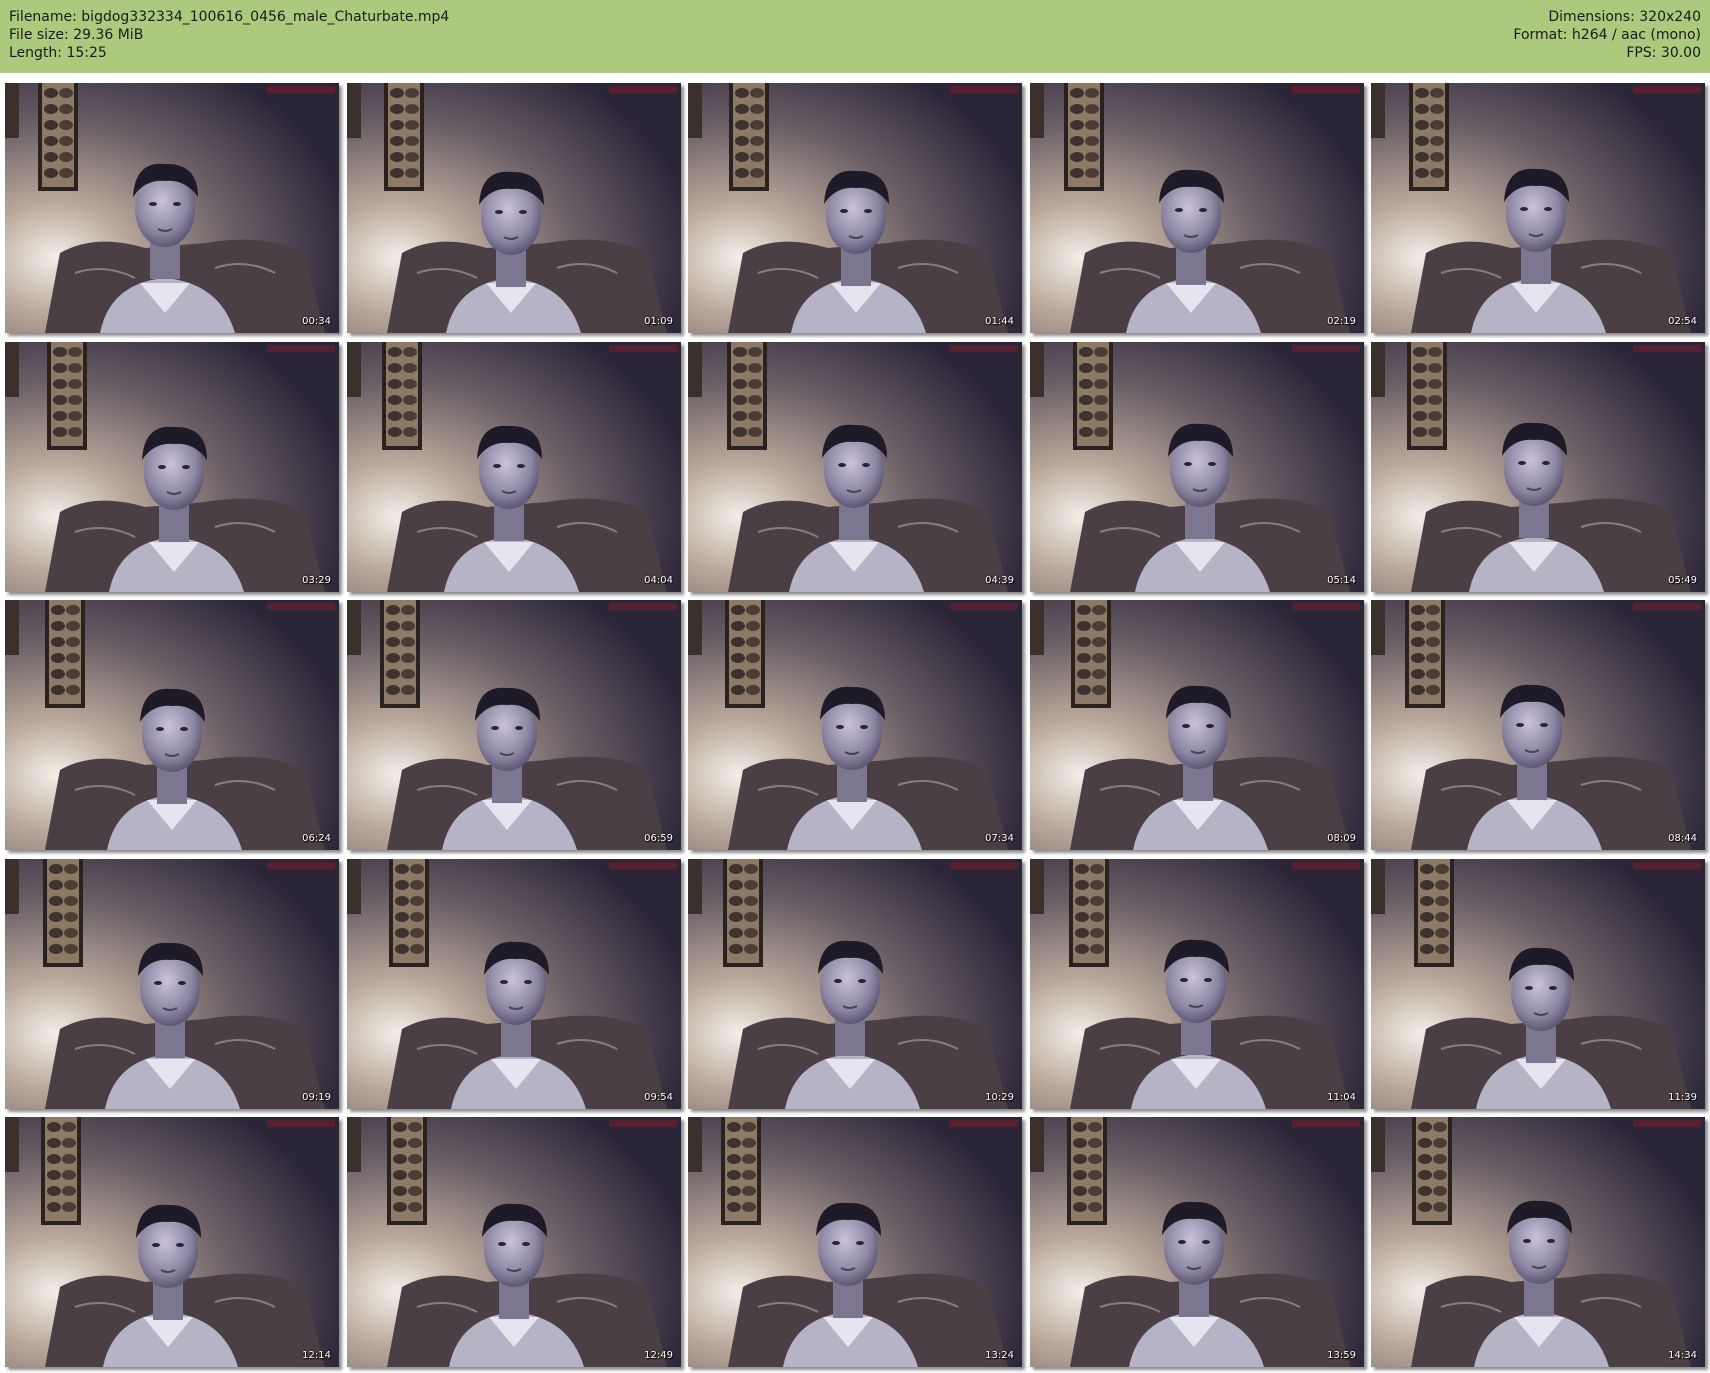 The height and width of the screenshot is (1373, 1710). I want to click on thumbnail-frame: 01:44, so click(855, 208).